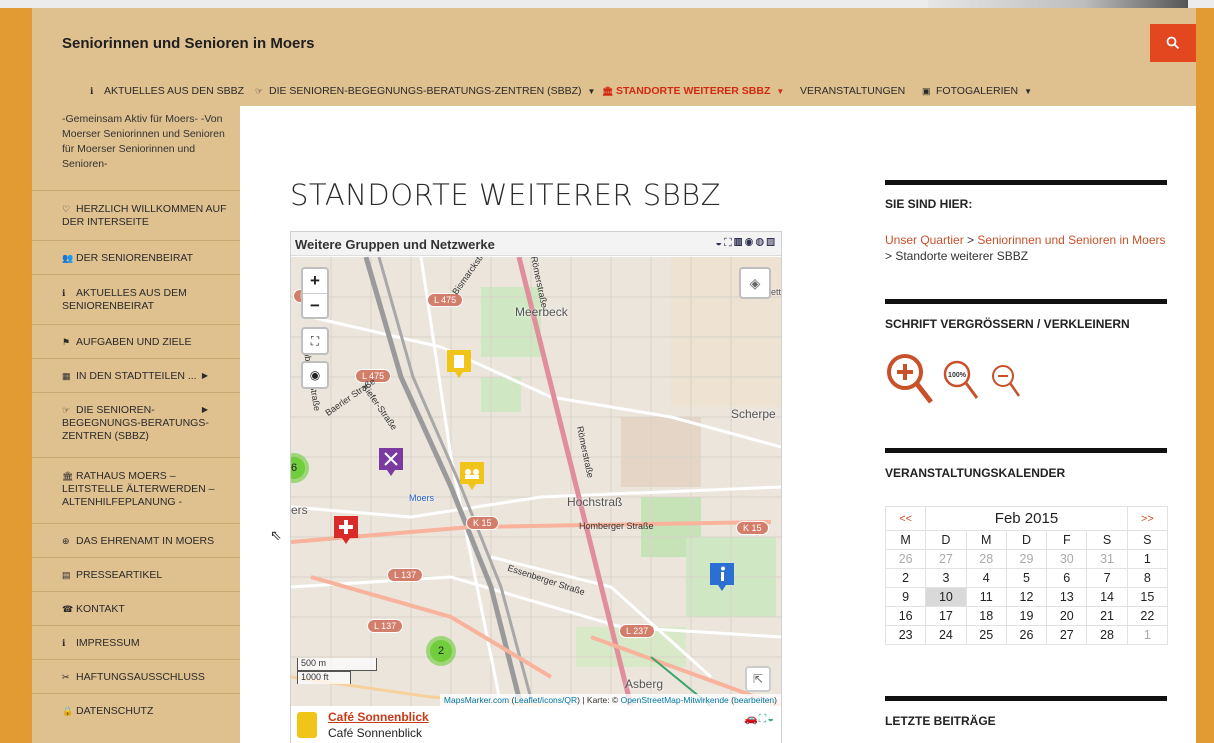 This screenshot has height=743, width=1214. Describe the element at coordinates (441, 651) in the screenshot. I see `marker-cluster: 2` at that location.